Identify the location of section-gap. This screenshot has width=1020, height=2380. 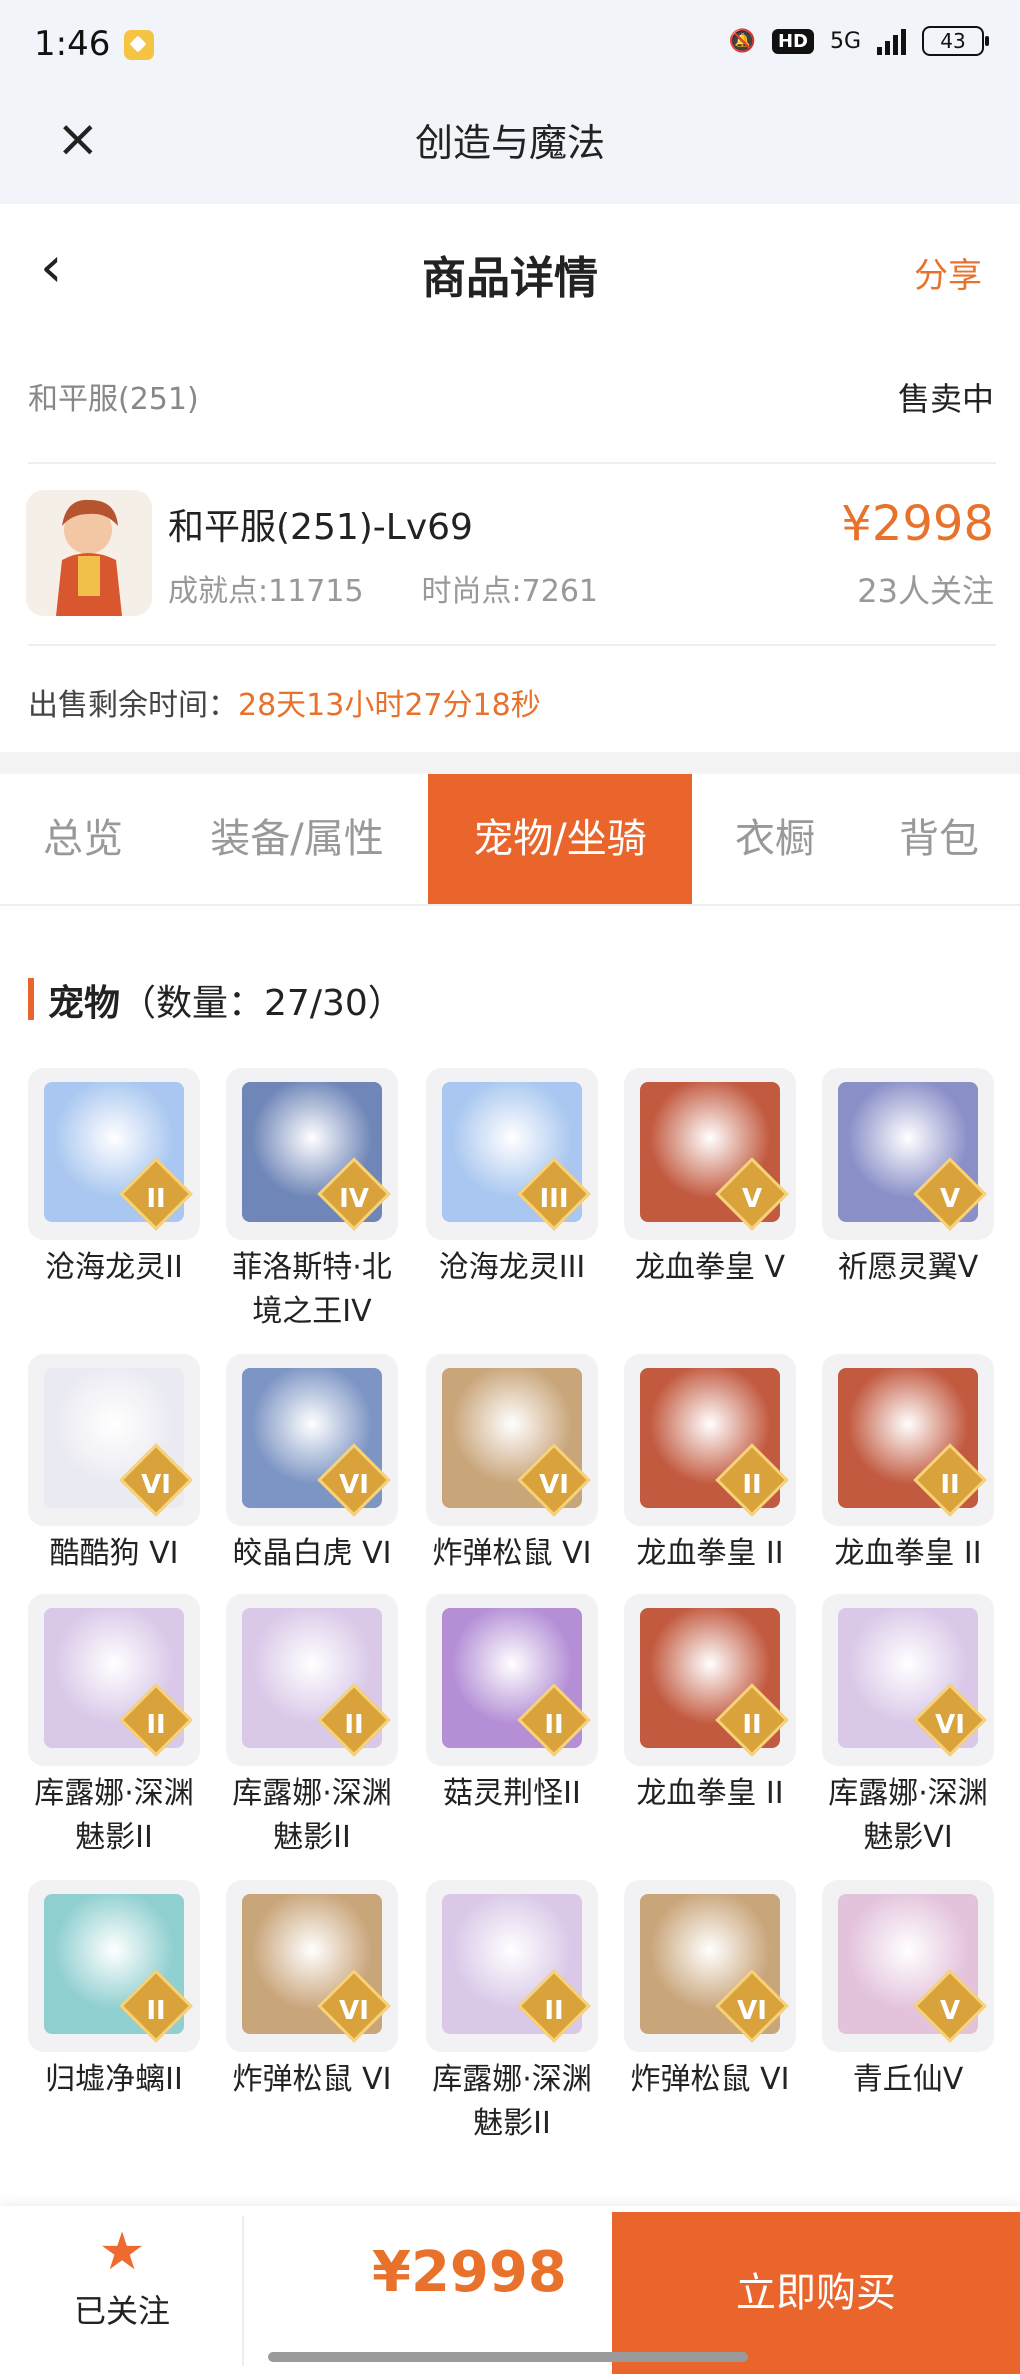
(510, 763).